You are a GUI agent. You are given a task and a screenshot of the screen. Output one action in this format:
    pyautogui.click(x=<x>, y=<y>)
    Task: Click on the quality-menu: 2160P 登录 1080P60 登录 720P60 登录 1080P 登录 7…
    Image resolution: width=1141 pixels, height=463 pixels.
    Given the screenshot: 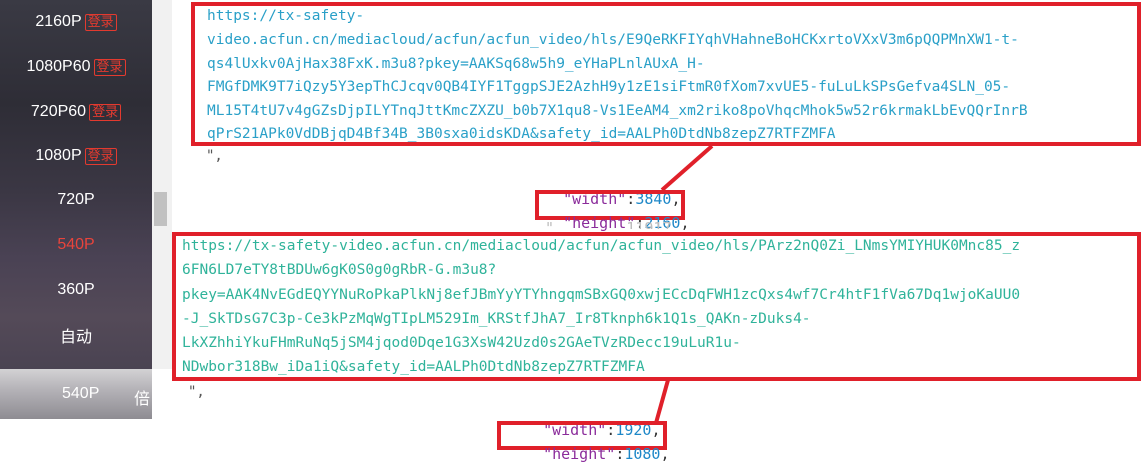 What is the action you would take?
    pyautogui.click(x=76, y=184)
    